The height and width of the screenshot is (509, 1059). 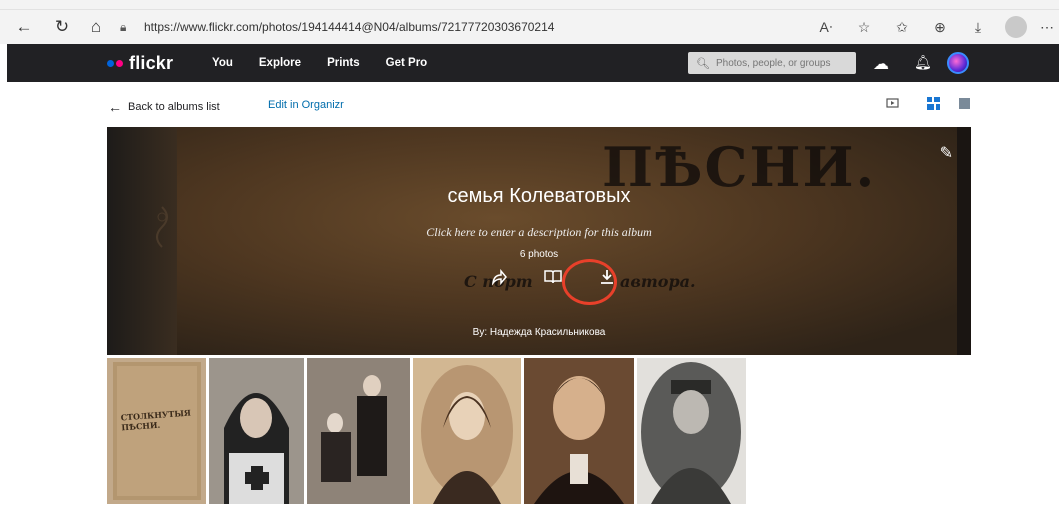 What do you see at coordinates (539, 254) in the screenshot?
I see `photo-count: 6 photos` at bounding box center [539, 254].